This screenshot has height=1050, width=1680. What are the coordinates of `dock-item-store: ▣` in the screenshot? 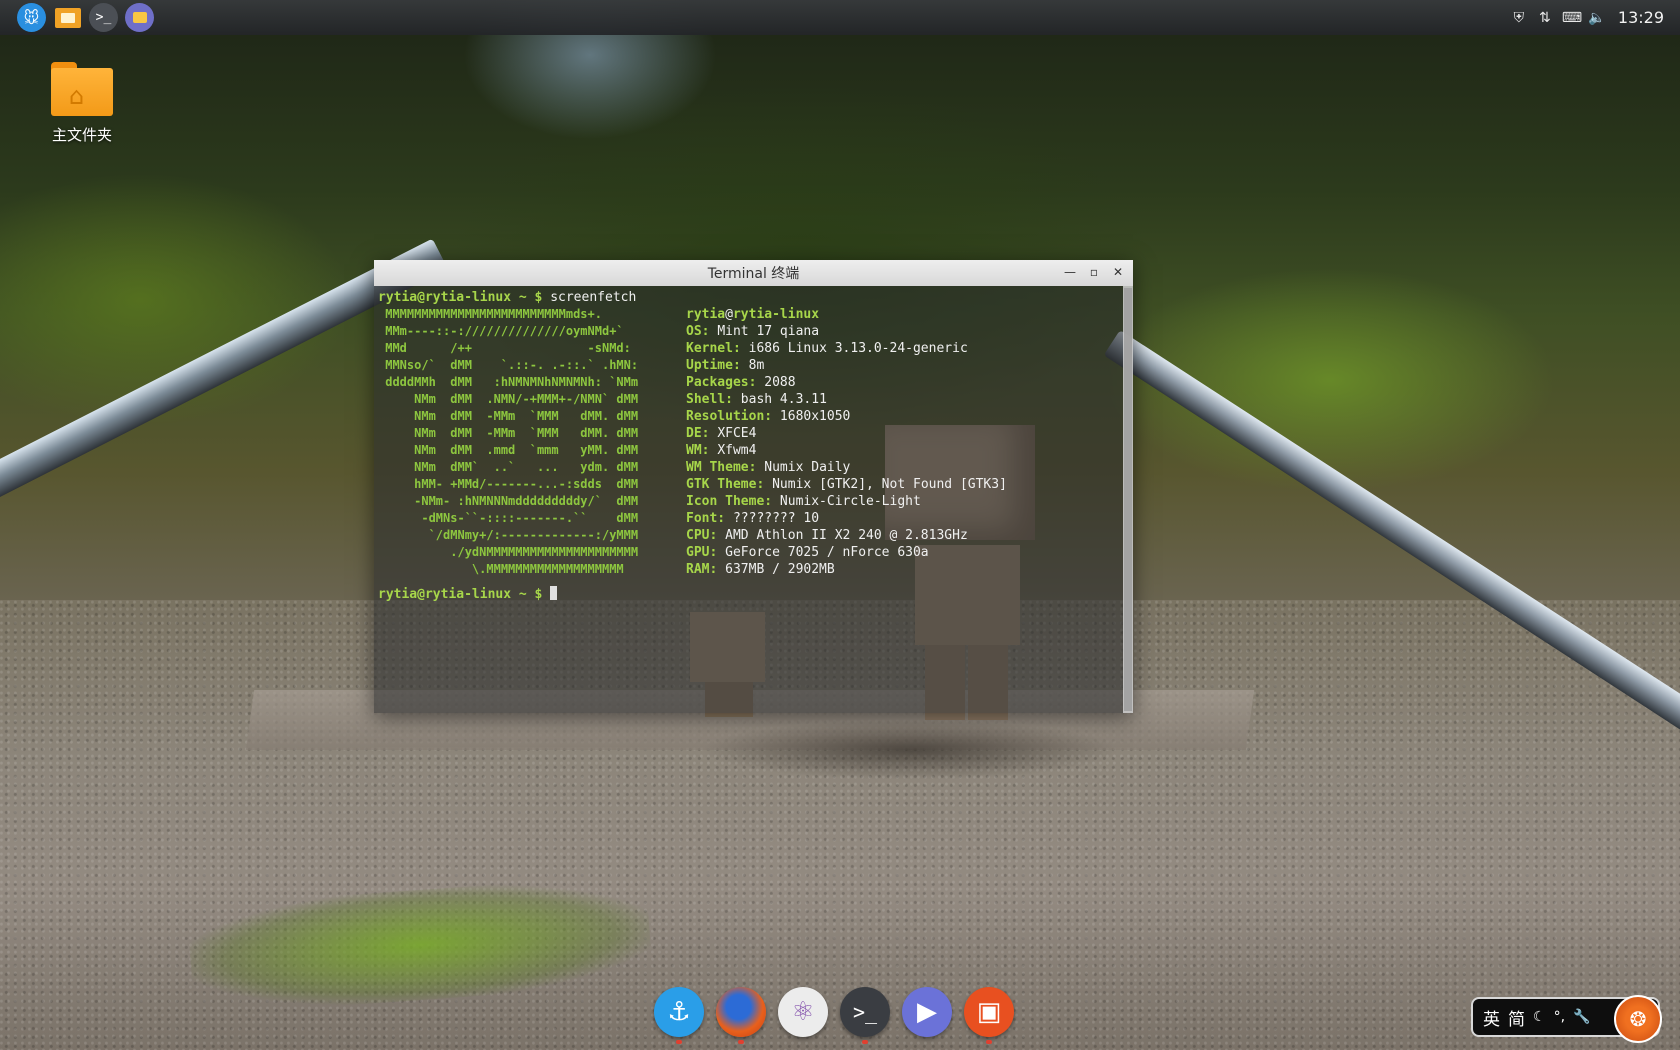 It's located at (989, 1015).